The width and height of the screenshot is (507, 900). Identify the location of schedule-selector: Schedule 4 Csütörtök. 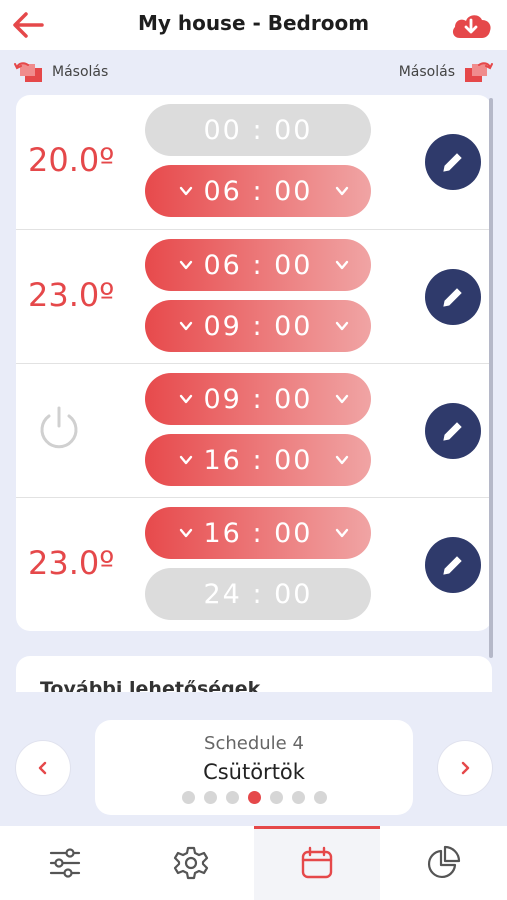
(254, 767).